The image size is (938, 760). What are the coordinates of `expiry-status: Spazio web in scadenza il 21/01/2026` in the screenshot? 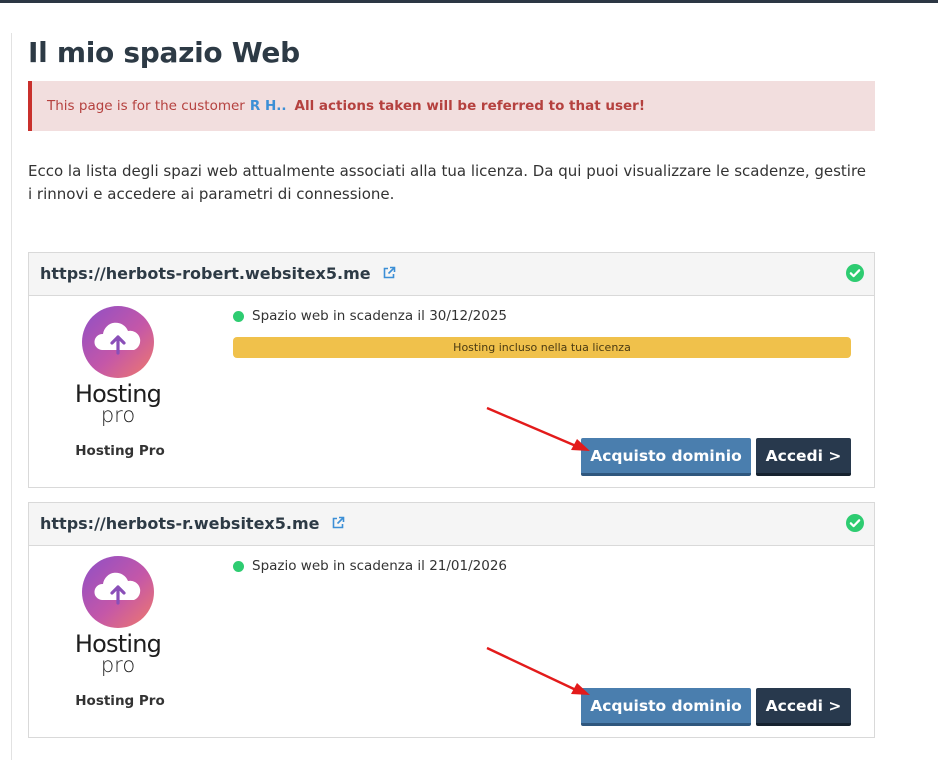 It's located at (370, 566).